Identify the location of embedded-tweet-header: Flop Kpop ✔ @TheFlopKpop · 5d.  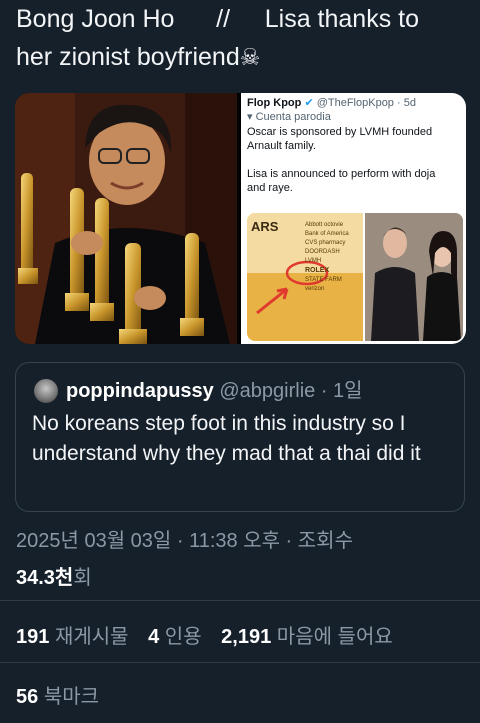
(354, 103).